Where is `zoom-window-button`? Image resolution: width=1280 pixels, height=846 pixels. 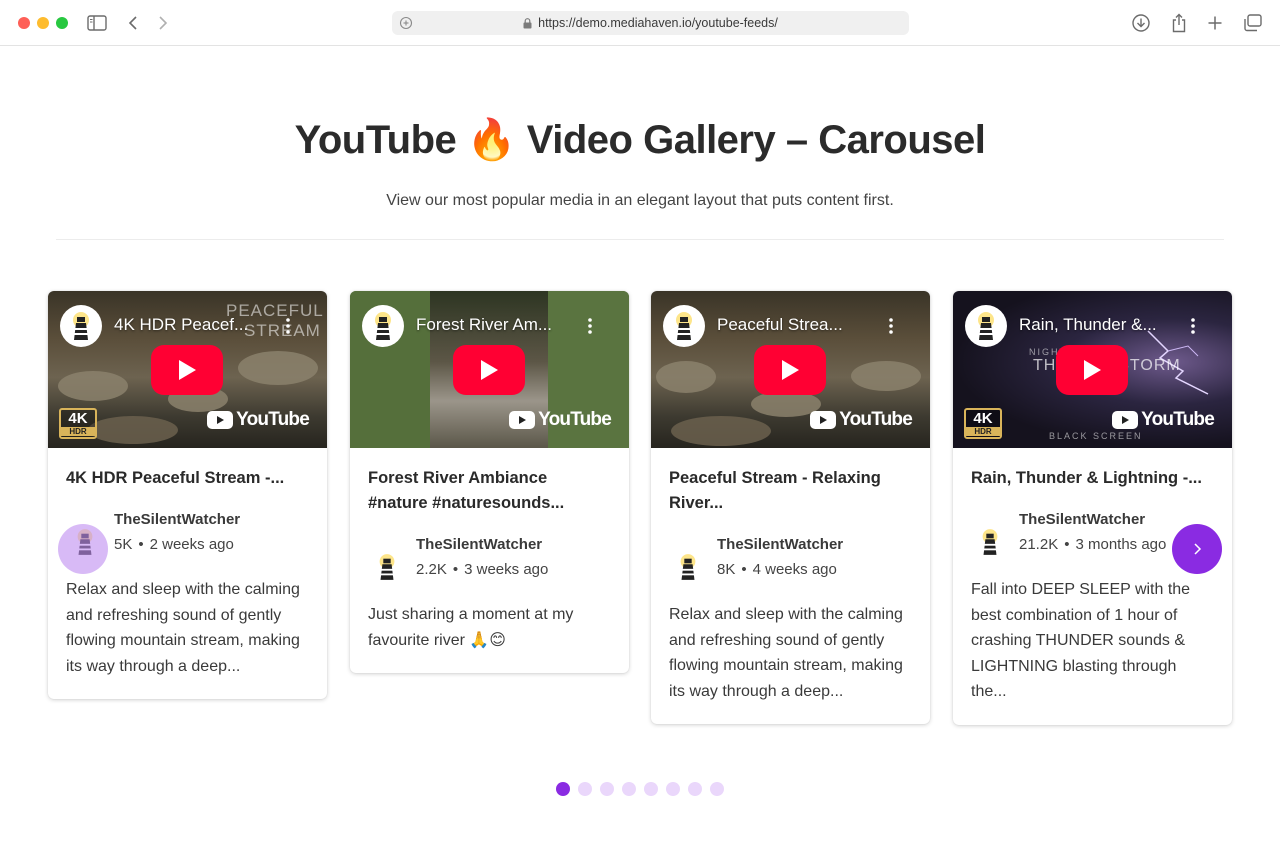
zoom-window-button is located at coordinates (62, 23).